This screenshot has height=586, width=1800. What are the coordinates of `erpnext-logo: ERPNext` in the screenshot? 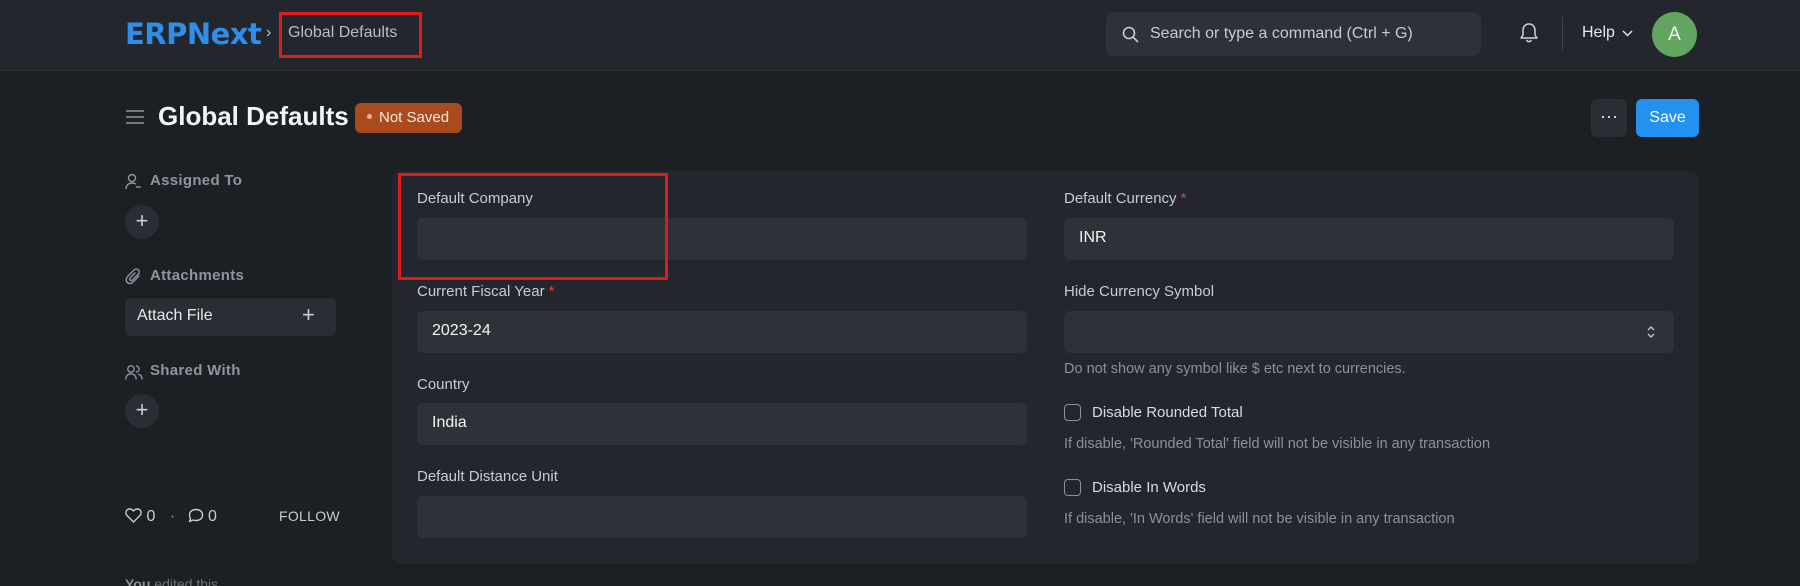 It's located at (193, 34).